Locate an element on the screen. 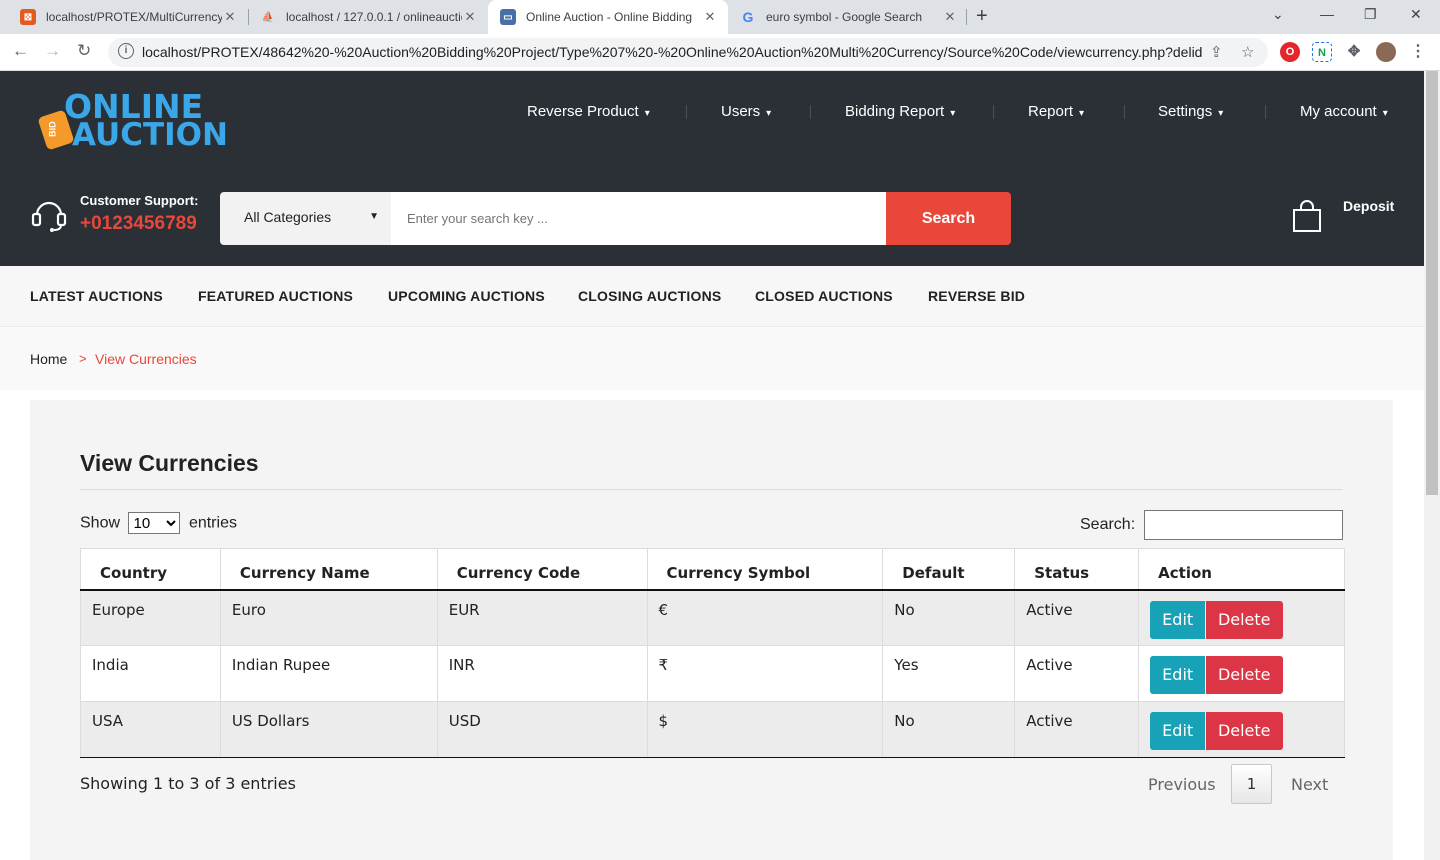 This screenshot has width=1440, height=860. table-search-input is located at coordinates (1243, 525).